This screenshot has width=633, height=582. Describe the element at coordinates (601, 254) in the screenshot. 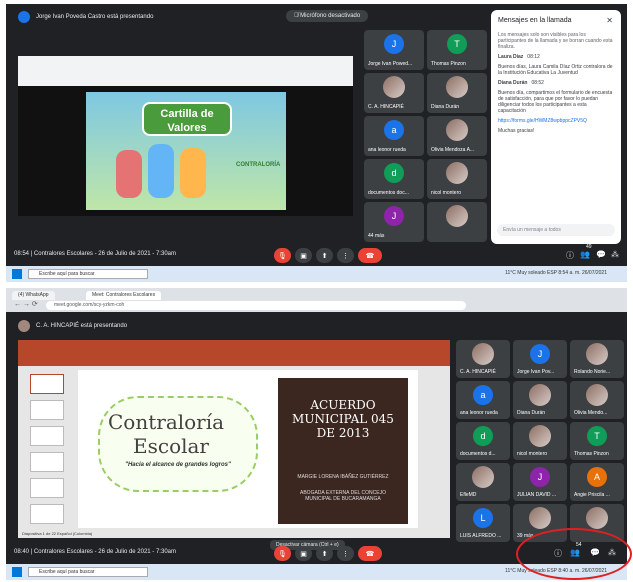

I see `chat-icon: 💬` at that location.